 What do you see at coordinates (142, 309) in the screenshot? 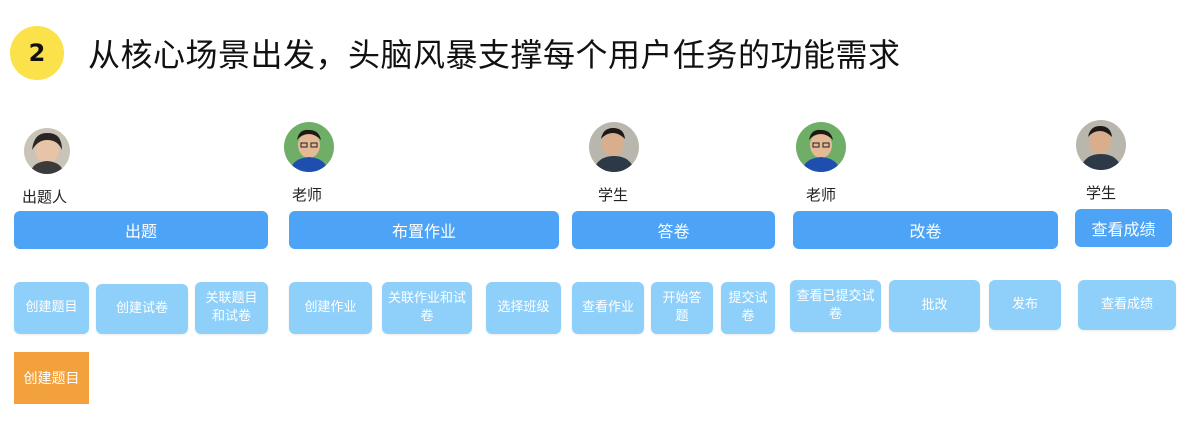
I see `task-create-paper: 创建试卷` at bounding box center [142, 309].